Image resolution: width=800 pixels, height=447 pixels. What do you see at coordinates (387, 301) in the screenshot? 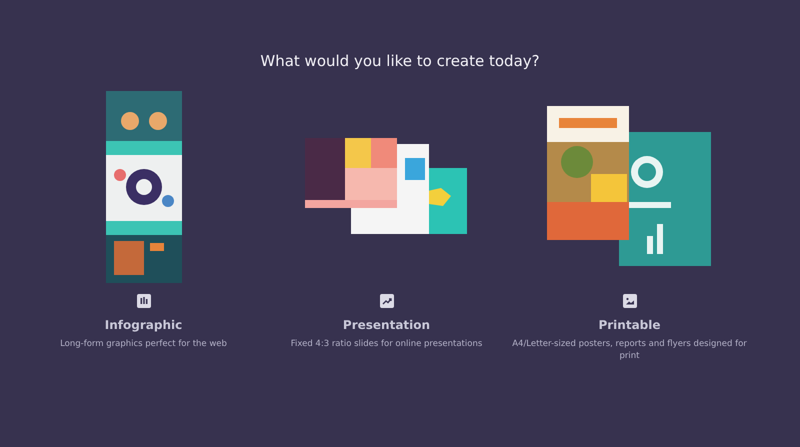
I see `trend-chart-icon` at bounding box center [387, 301].